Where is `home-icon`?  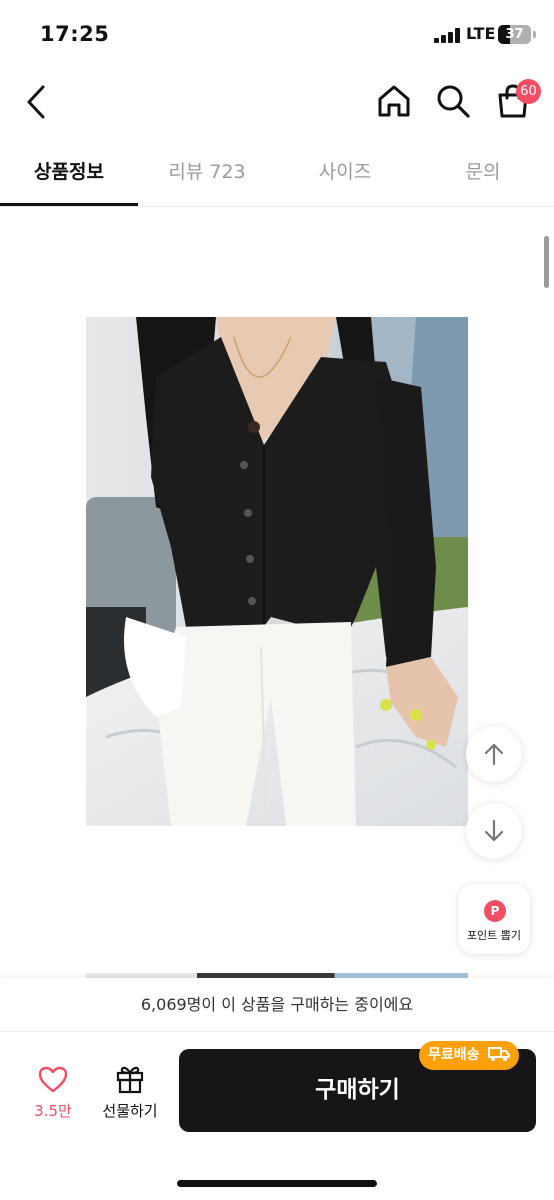 home-icon is located at coordinates (394, 101).